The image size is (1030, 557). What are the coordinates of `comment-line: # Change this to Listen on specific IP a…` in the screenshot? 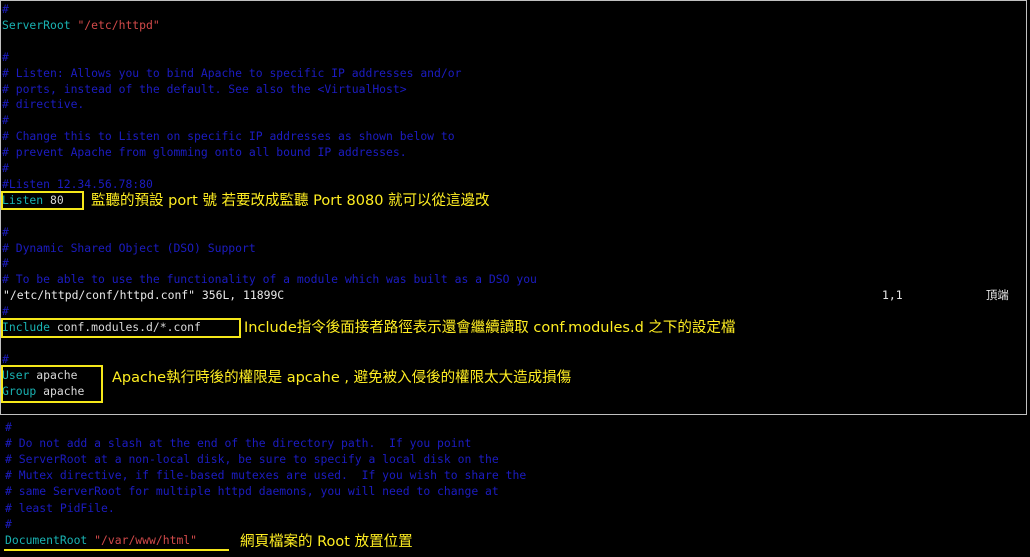 It's located at (228, 136).